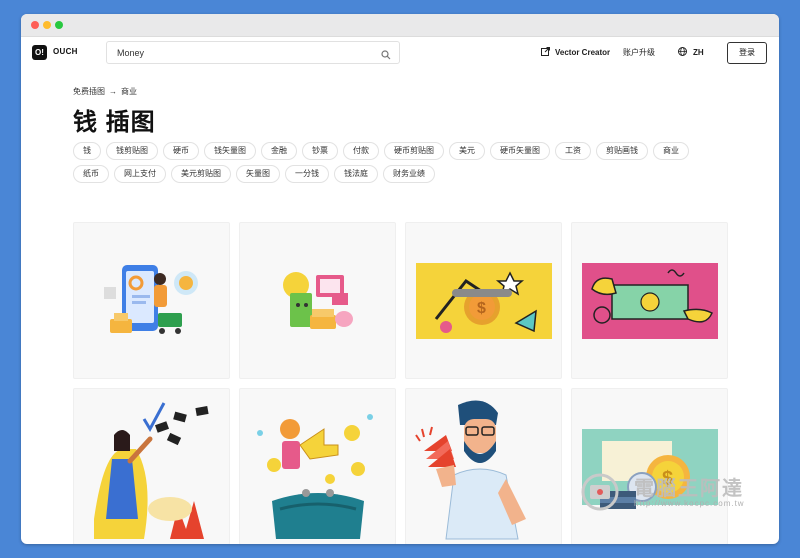  I want to click on tag-chip: 金融, so click(279, 151).